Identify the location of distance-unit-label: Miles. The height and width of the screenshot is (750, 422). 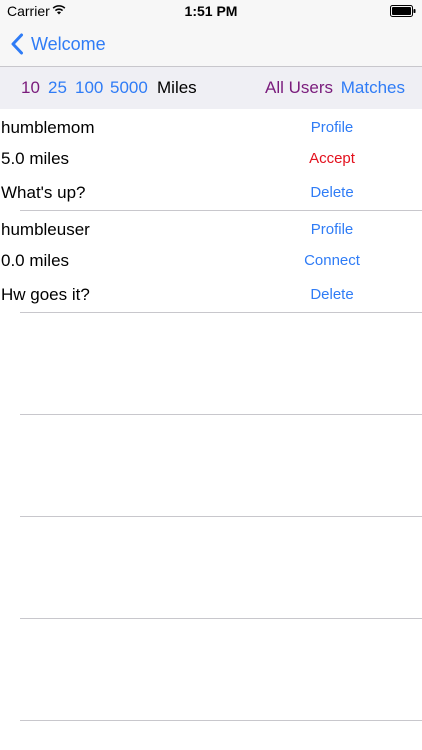
(177, 87).